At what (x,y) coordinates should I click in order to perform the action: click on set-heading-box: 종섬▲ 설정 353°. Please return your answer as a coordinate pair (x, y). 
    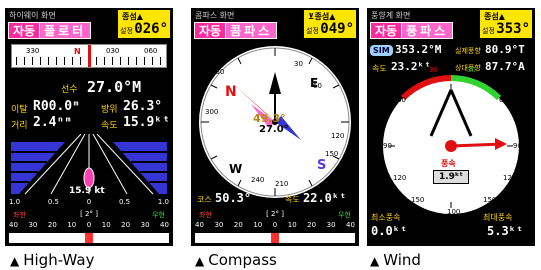
    Looking at the image, I should click on (506, 24).